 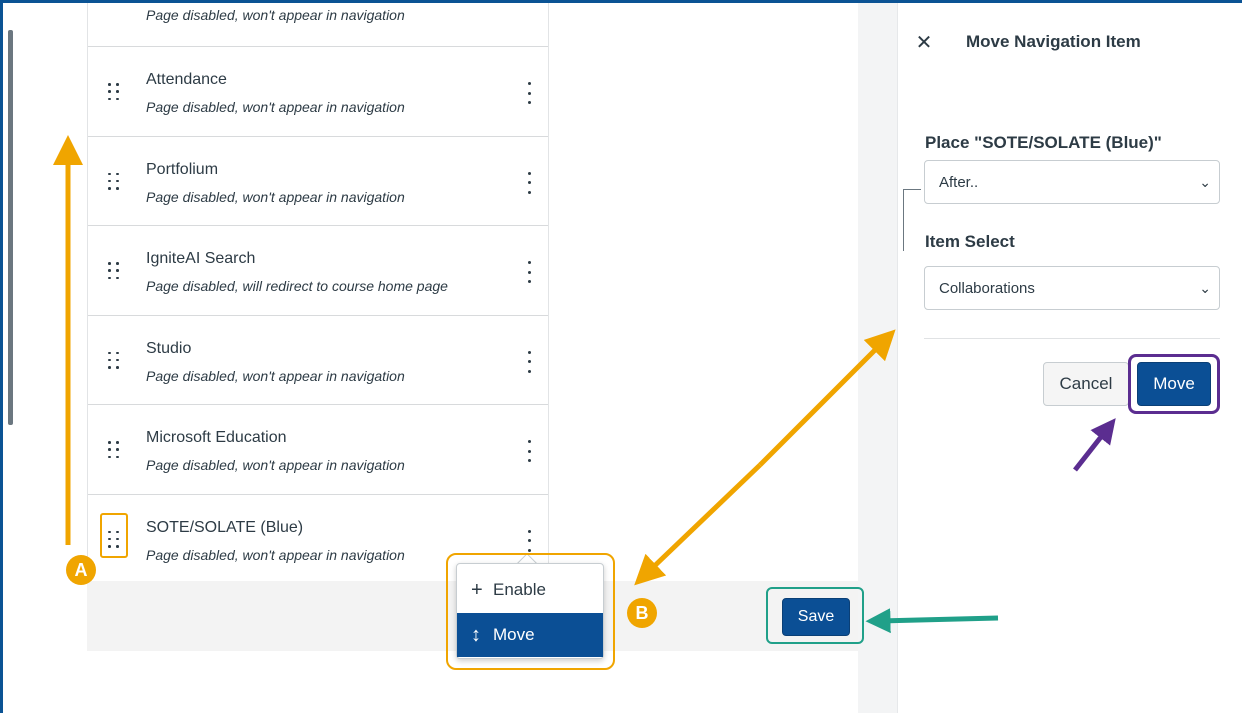 What do you see at coordinates (912, 220) in the screenshot?
I see `connector-line` at bounding box center [912, 220].